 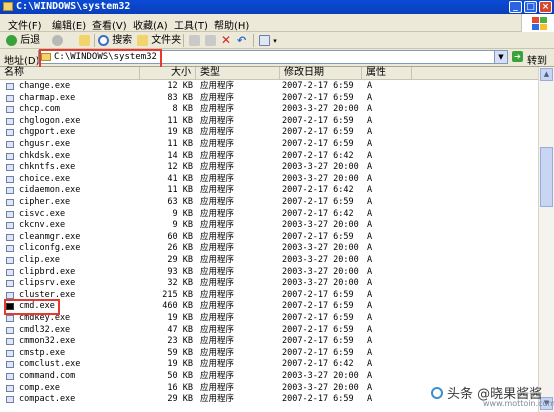 What do you see at coordinates (47, 167) in the screenshot?
I see `file-name: chkntfs.exe` at bounding box center [47, 167].